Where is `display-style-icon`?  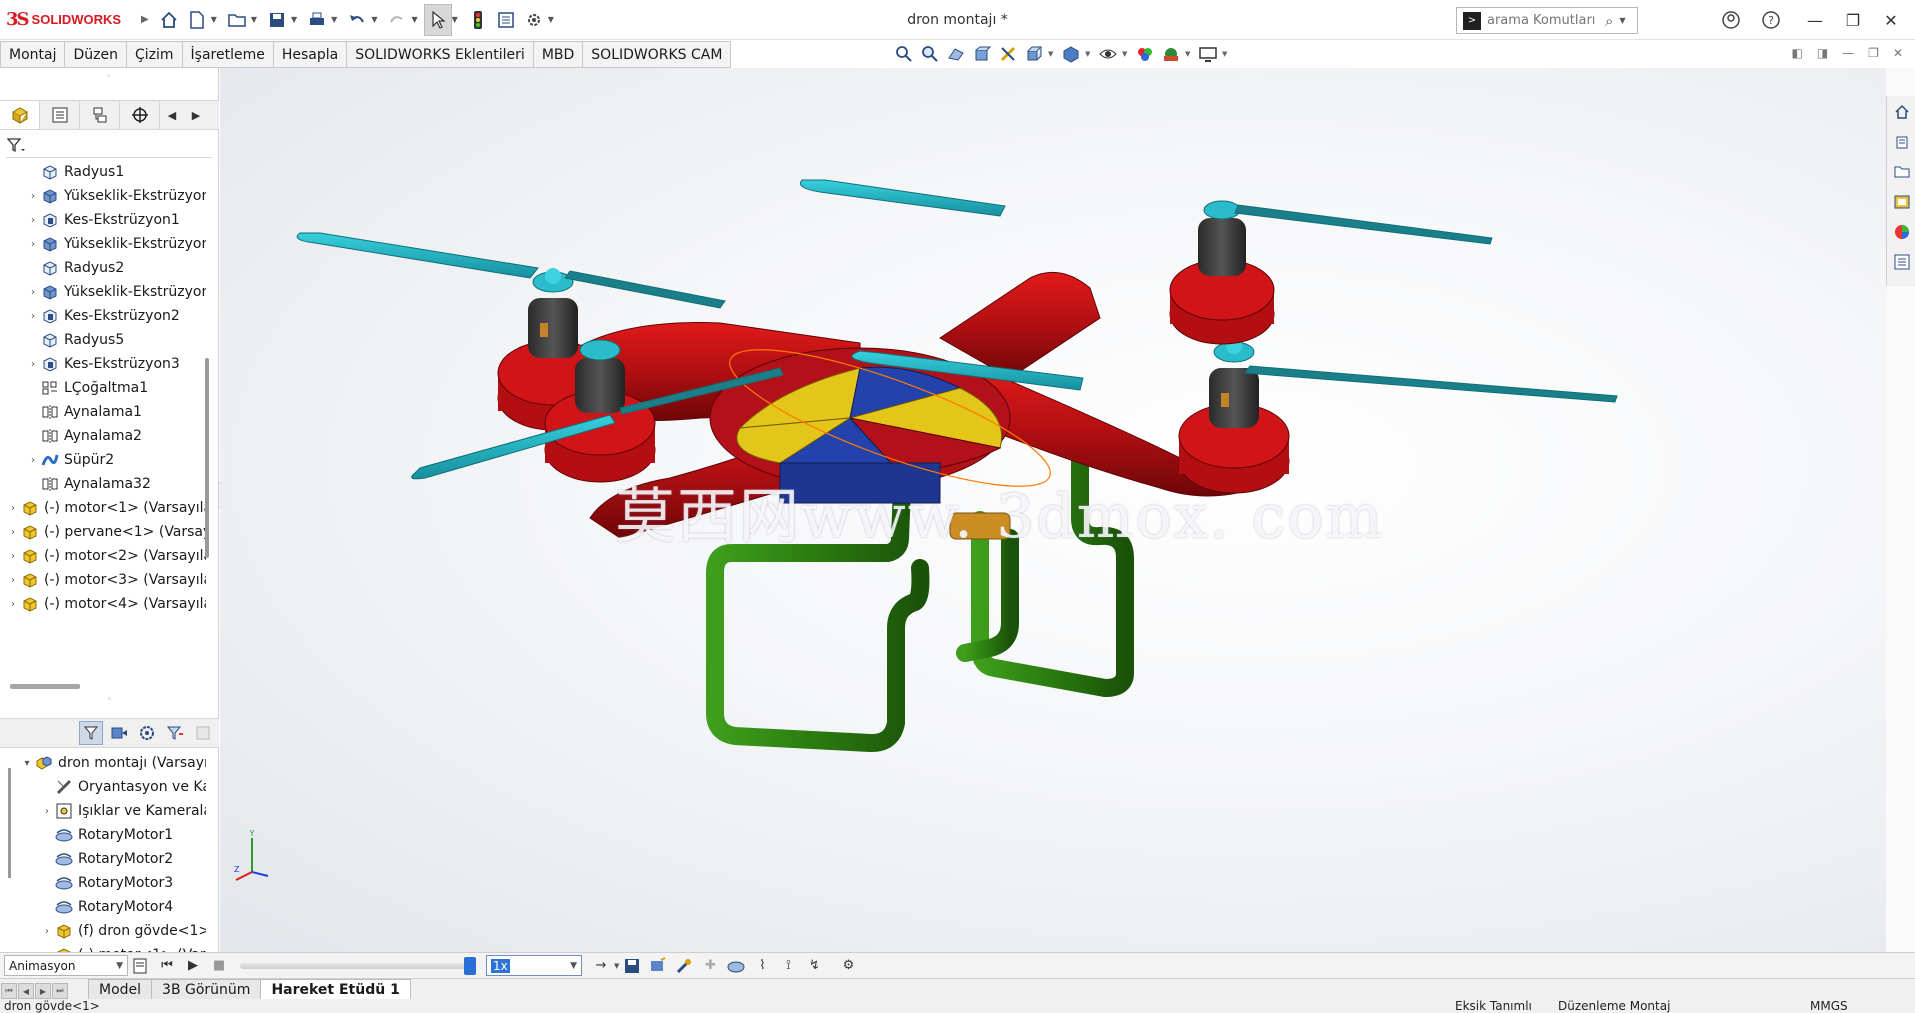 display-style-icon is located at coordinates (1071, 54).